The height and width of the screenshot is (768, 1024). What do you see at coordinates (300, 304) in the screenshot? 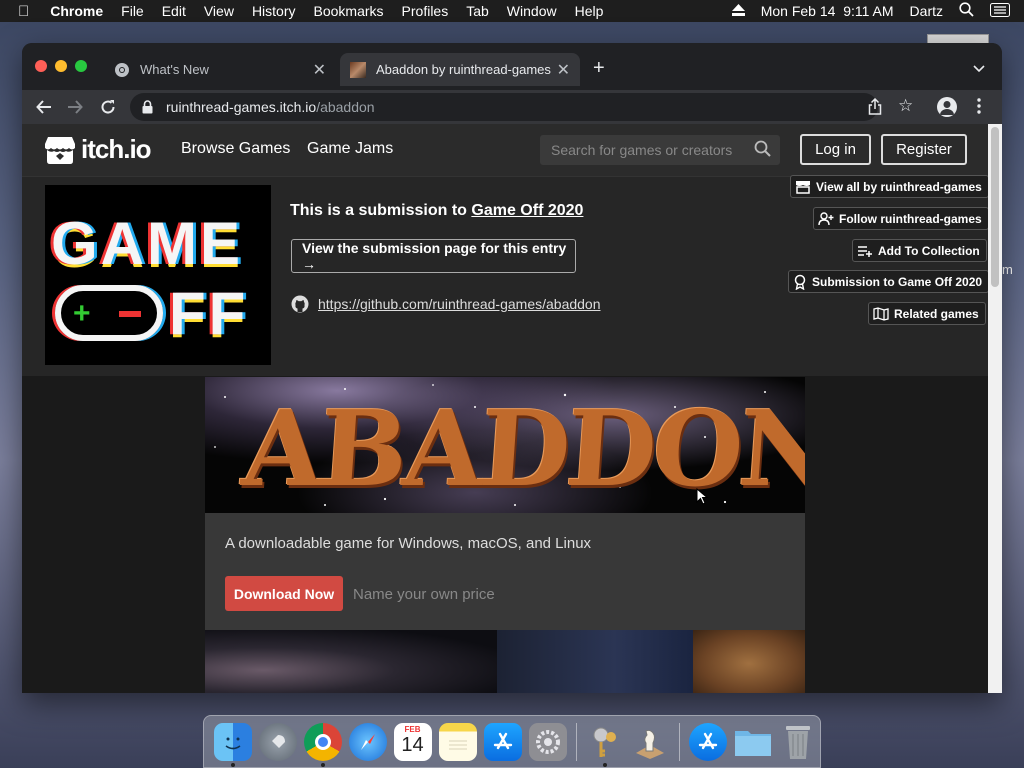
I see `github-icon` at bounding box center [300, 304].